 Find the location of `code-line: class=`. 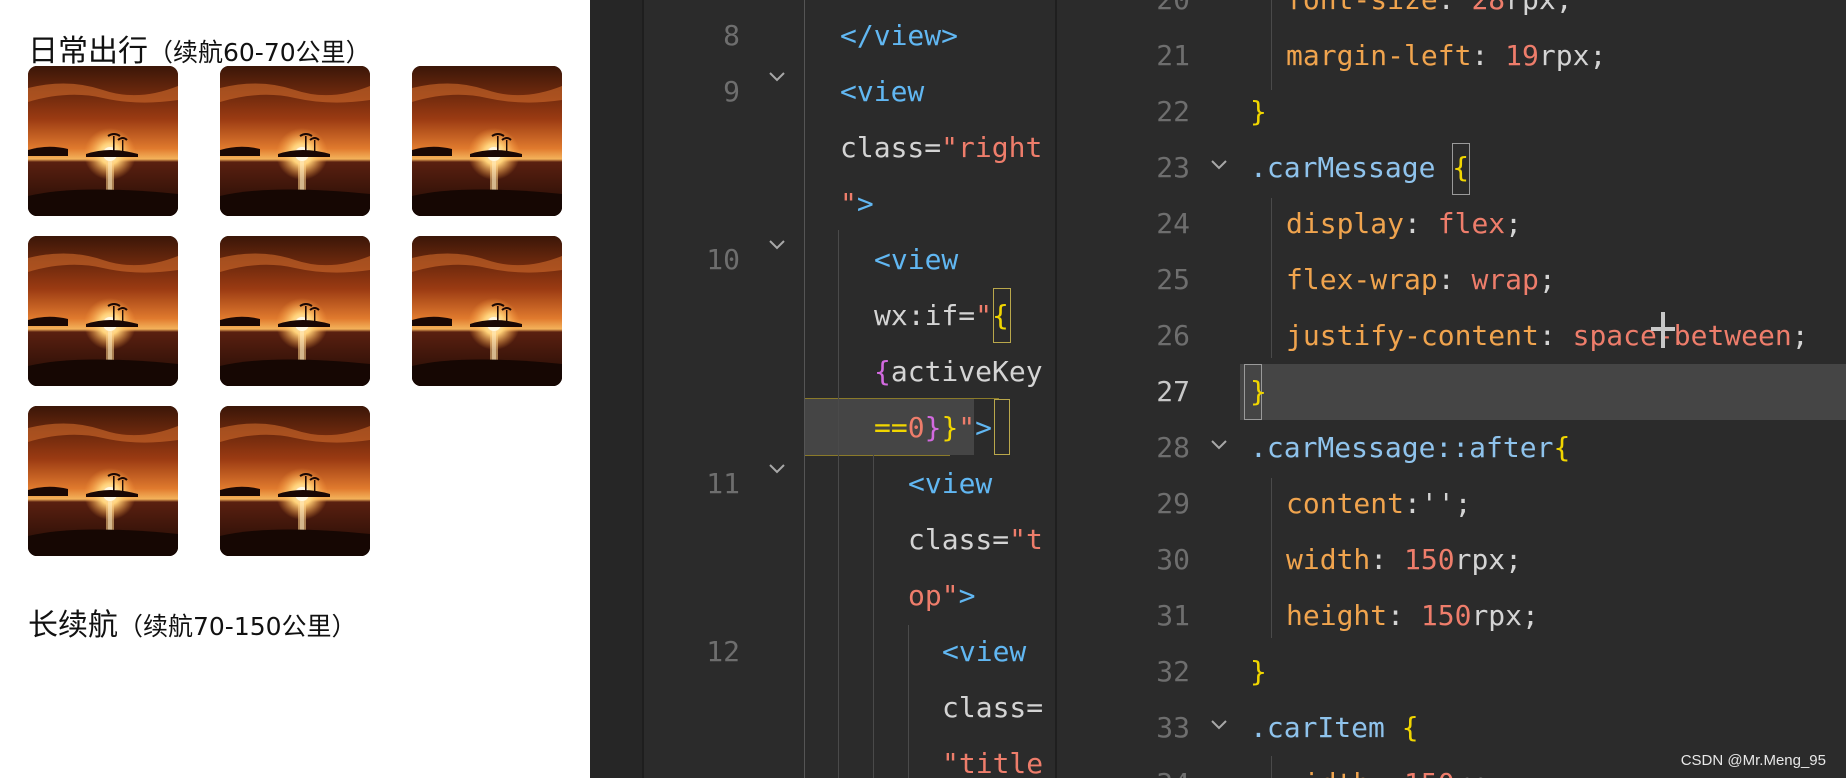

code-line: class= is located at coordinates (992, 708).